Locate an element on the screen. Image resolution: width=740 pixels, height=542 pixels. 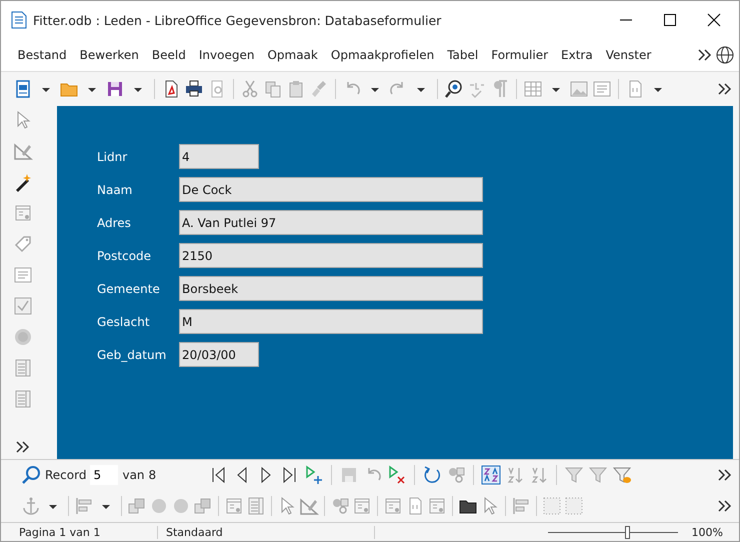
tag-icon is located at coordinates (23, 244).